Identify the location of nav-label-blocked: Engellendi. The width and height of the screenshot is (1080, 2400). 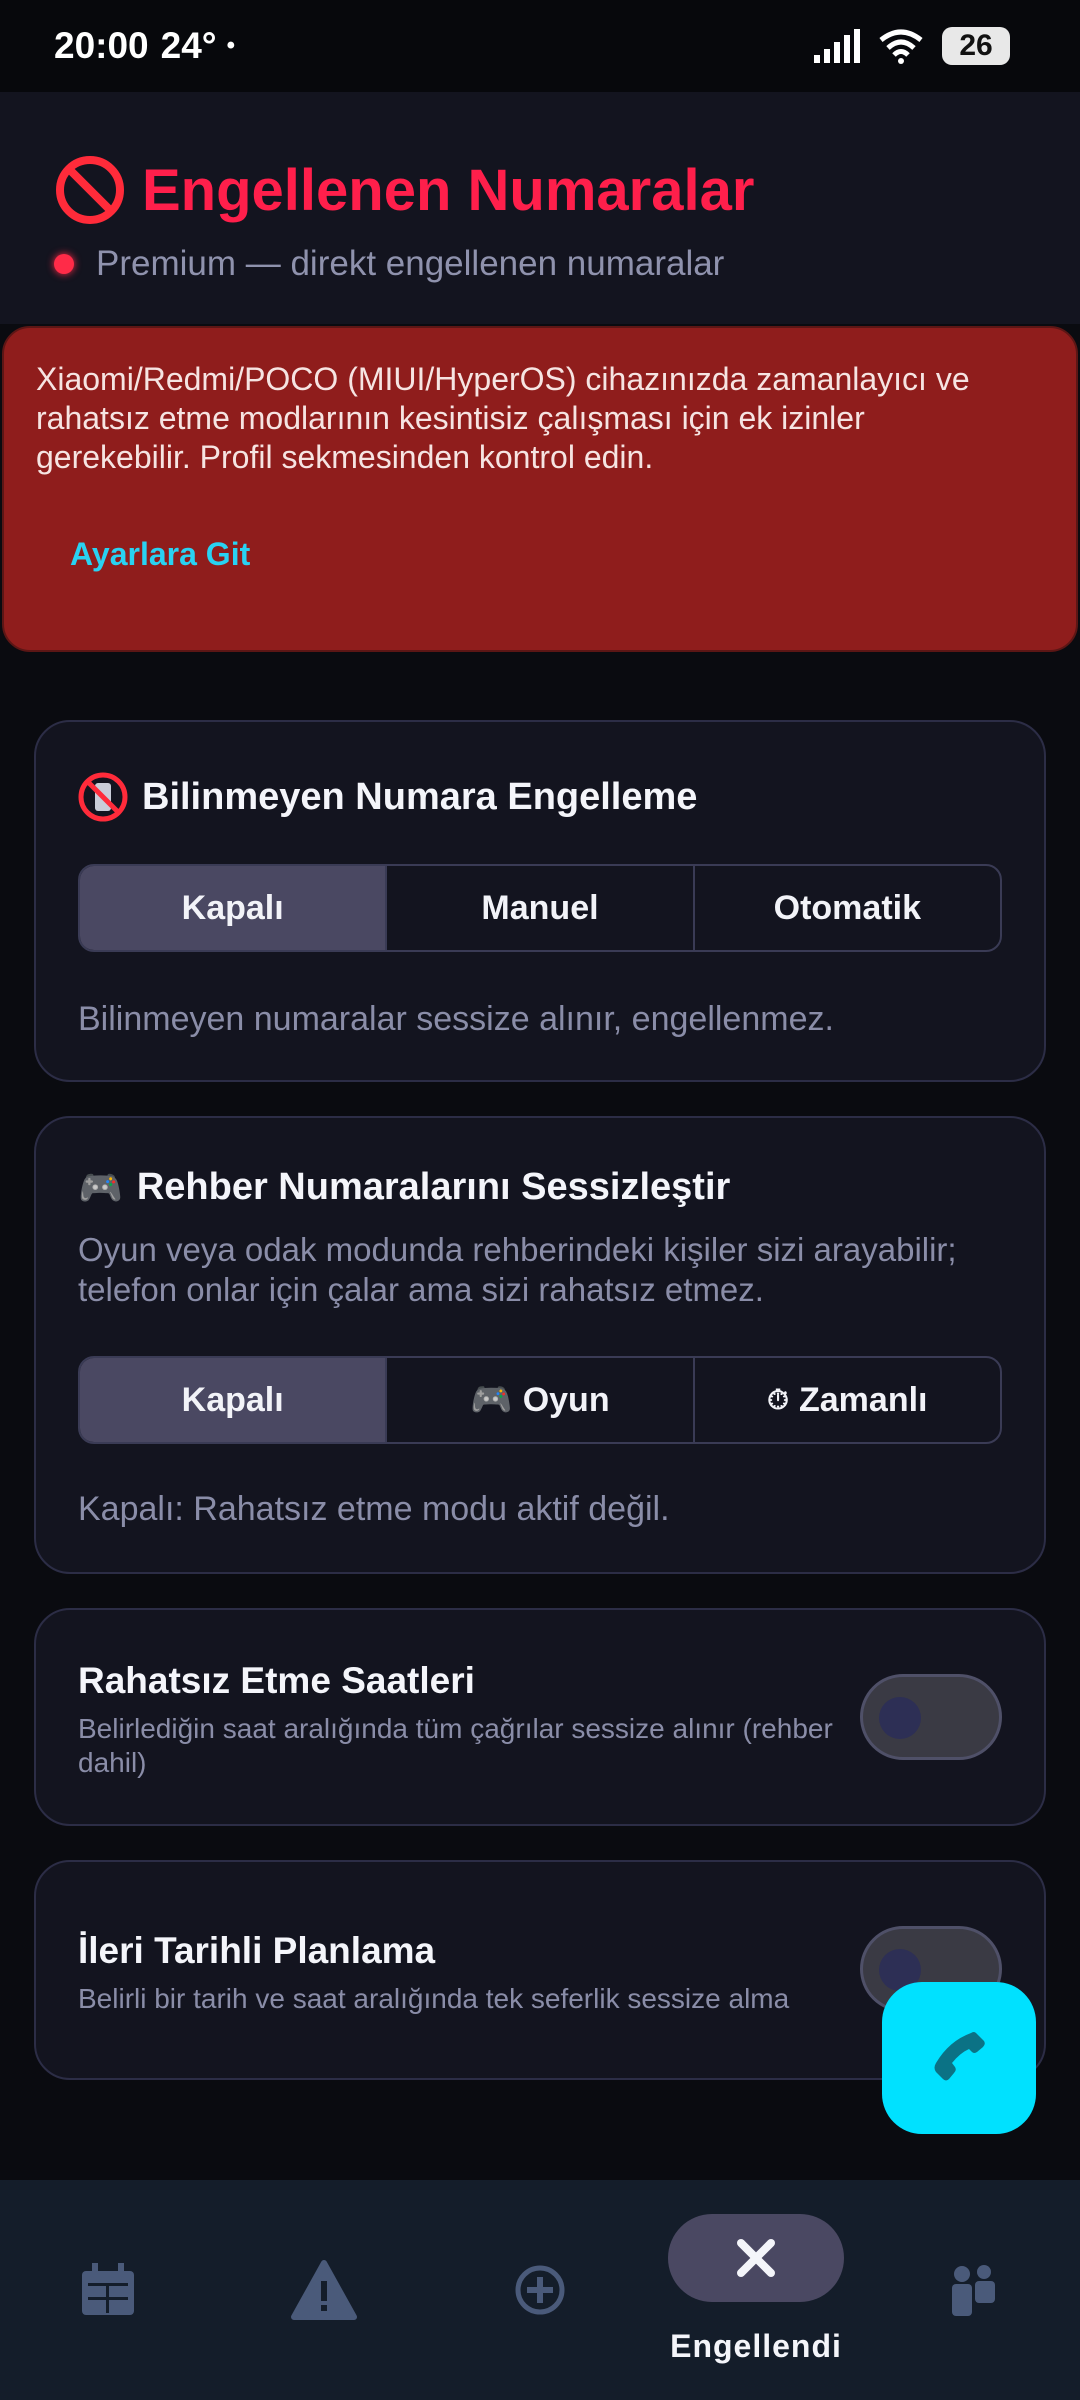
(756, 2346).